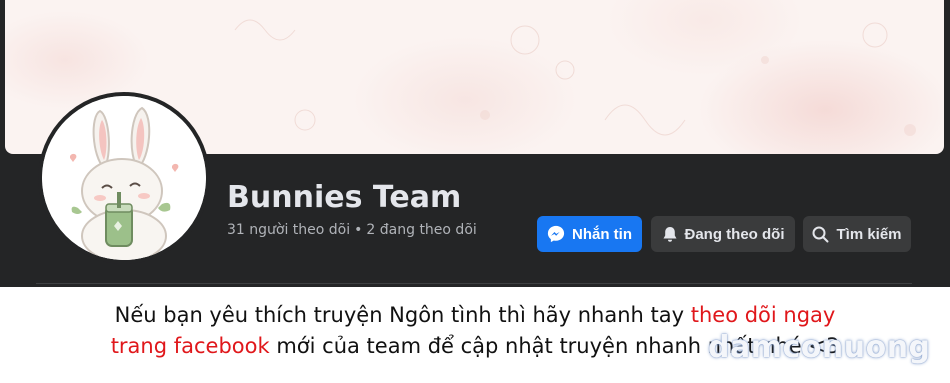  Describe the element at coordinates (344, 197) in the screenshot. I see `profile-name: Bunnies Team` at that location.